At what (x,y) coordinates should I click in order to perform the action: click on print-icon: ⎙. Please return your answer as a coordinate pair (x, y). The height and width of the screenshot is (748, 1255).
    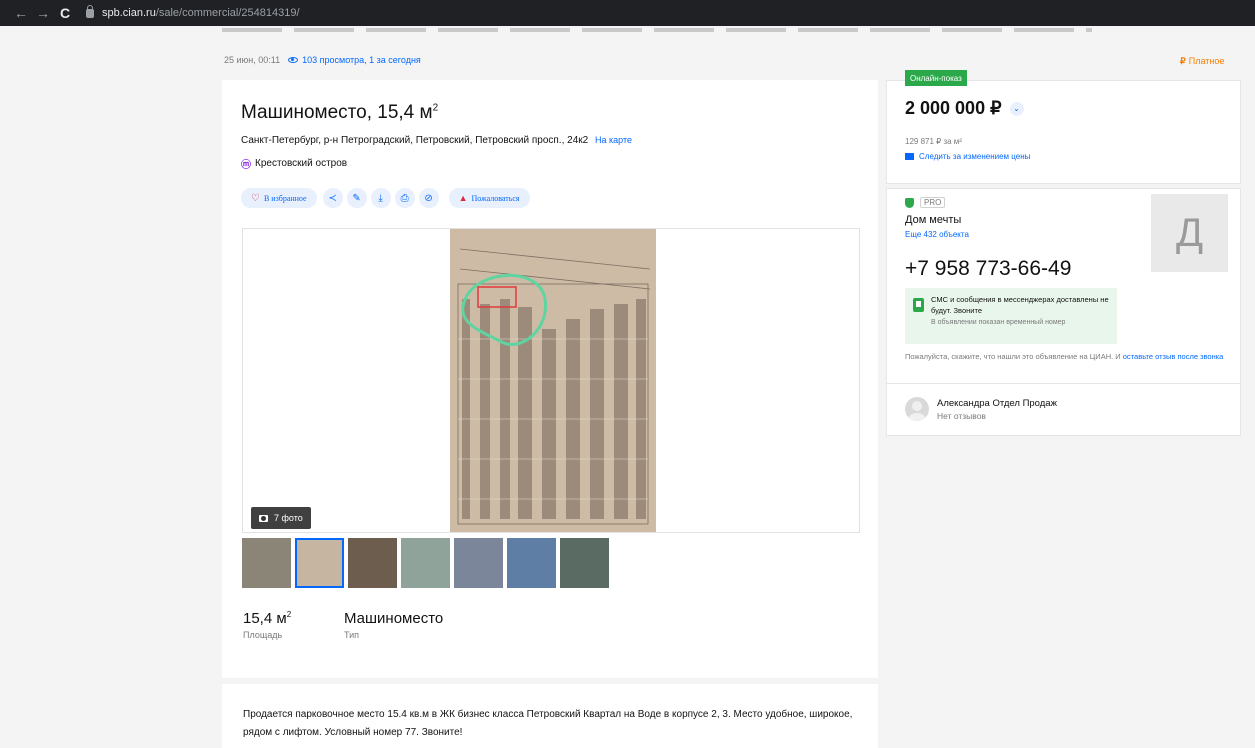
    Looking at the image, I should click on (404, 198).